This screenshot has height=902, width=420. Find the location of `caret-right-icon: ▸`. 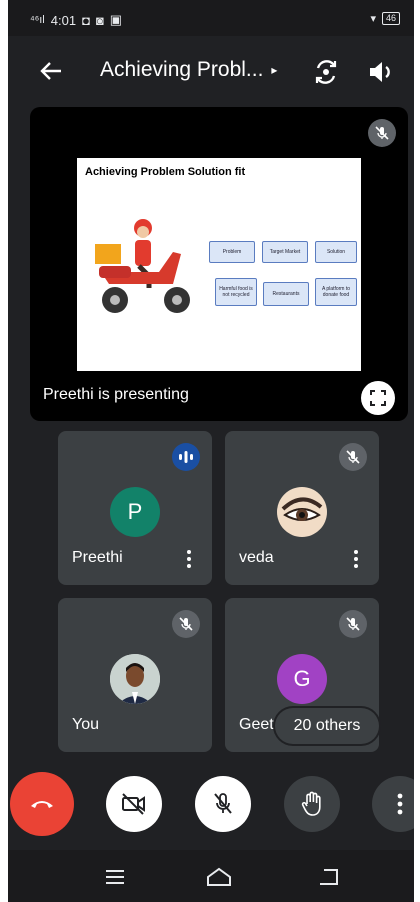

caret-right-icon: ▸ is located at coordinates (274, 70).